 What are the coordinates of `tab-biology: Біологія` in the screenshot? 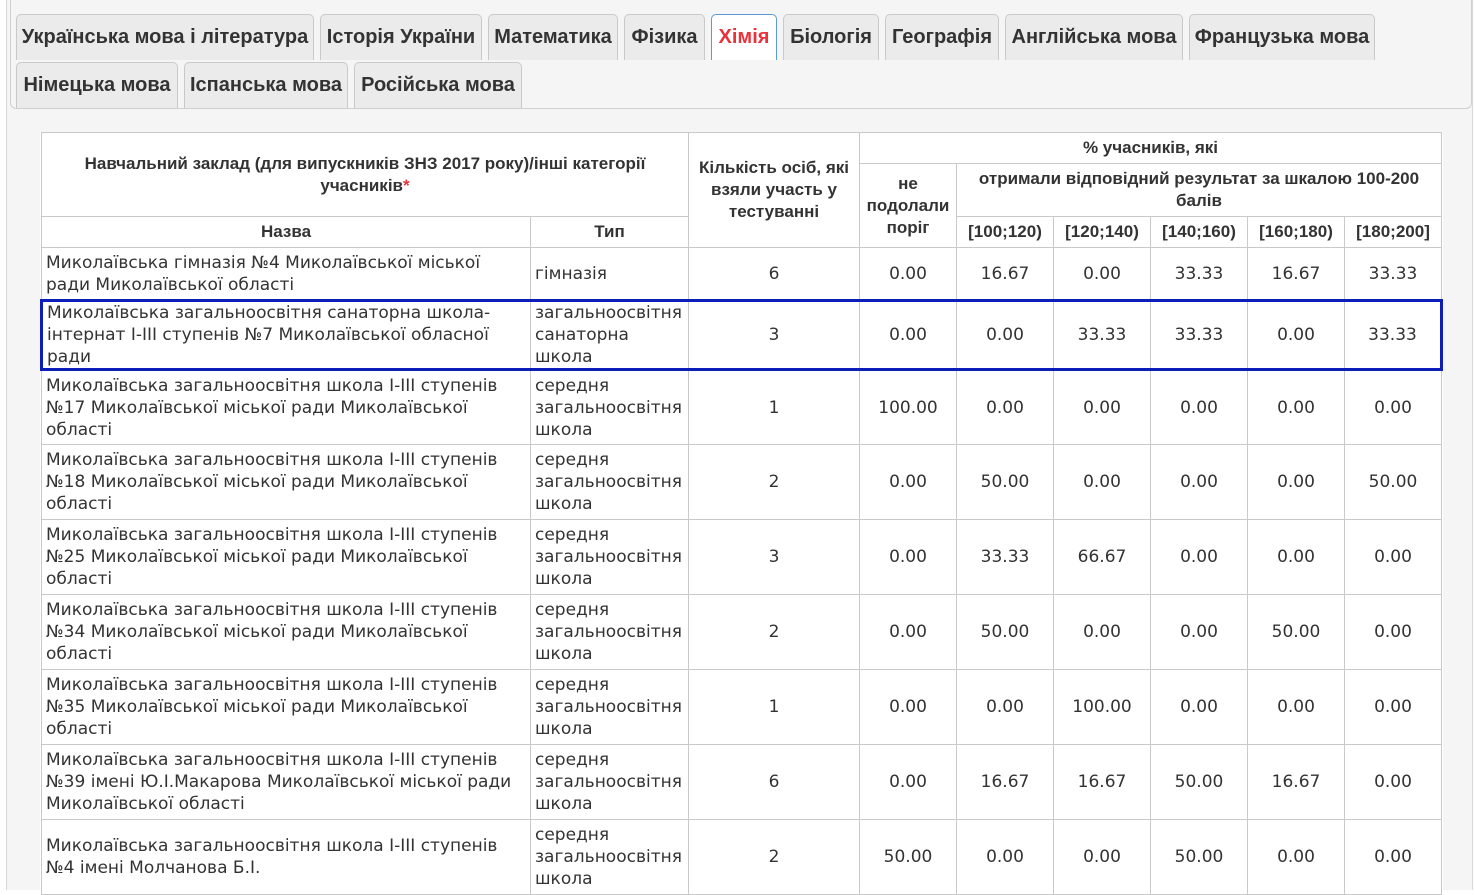 It's located at (831, 37).